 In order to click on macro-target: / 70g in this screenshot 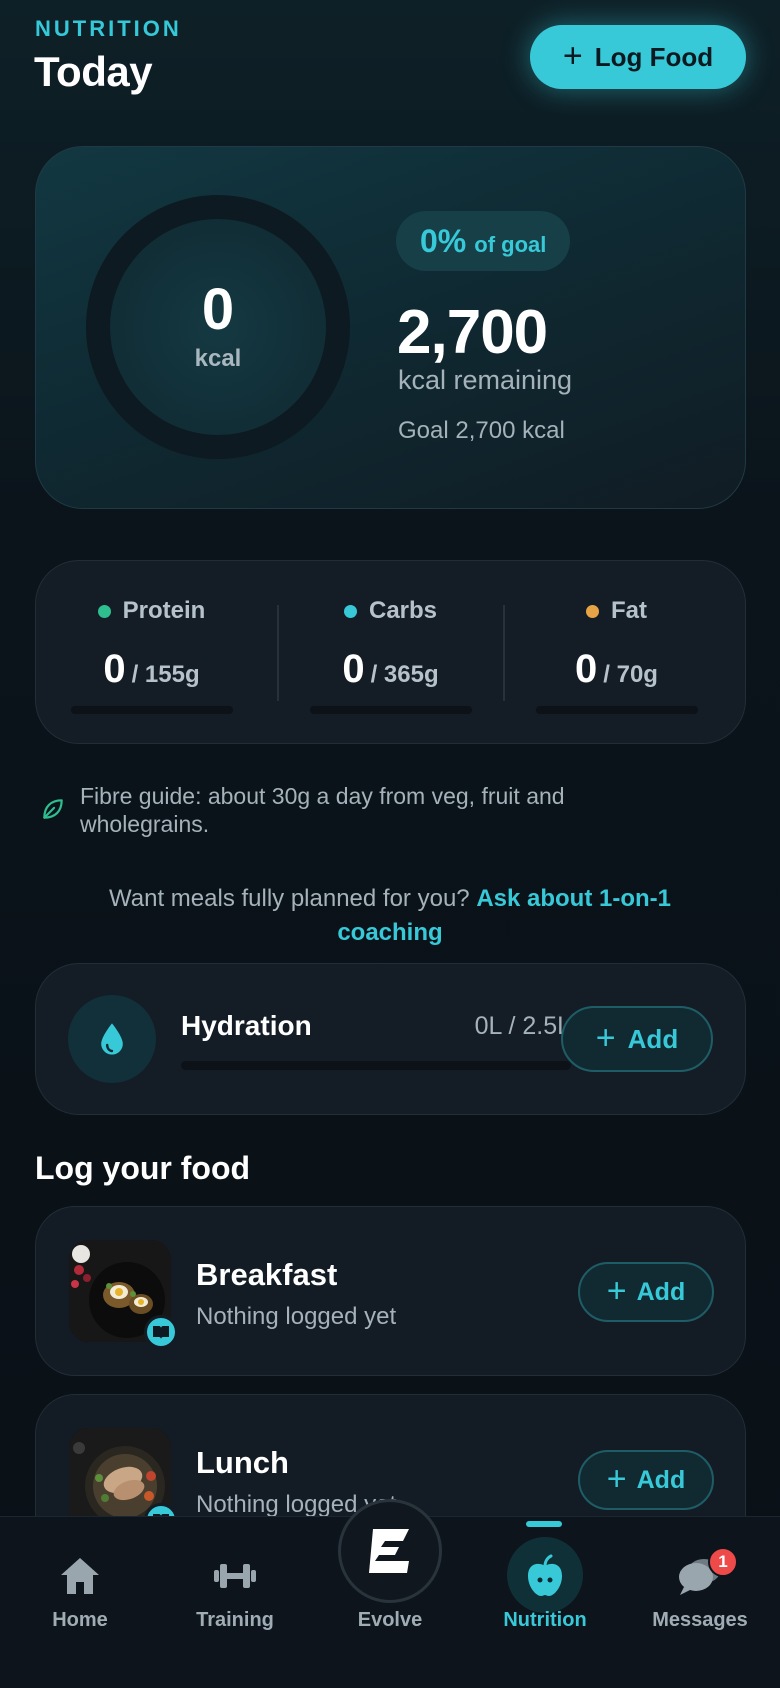, I will do `click(630, 674)`.